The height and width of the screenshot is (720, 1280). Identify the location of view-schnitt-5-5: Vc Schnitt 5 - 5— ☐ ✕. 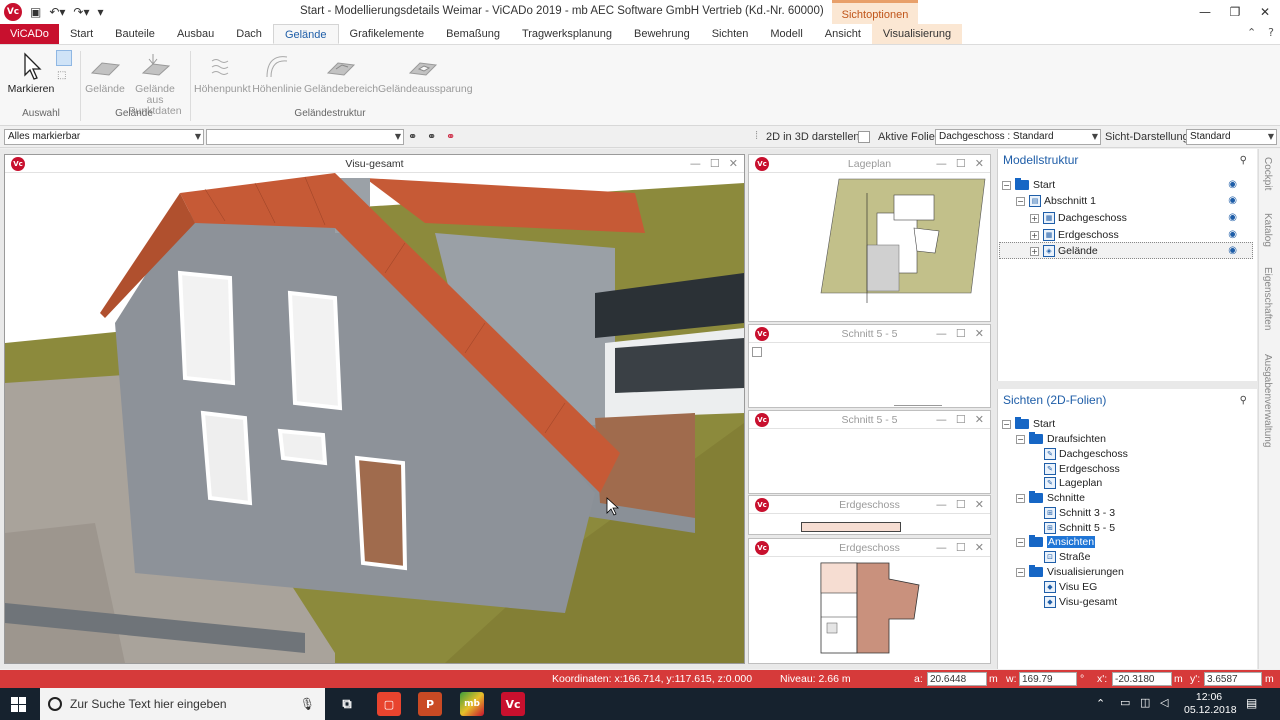
(869, 366).